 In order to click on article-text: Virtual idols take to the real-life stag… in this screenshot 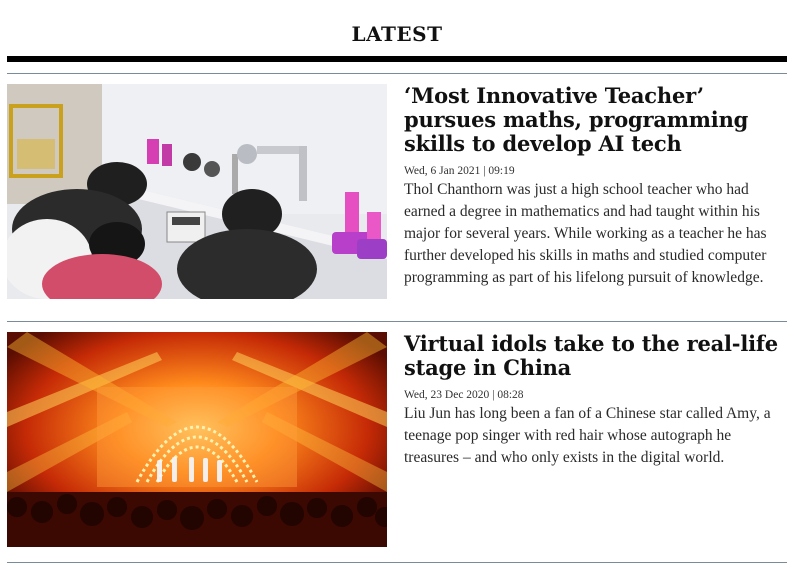, I will do `click(595, 400)`.